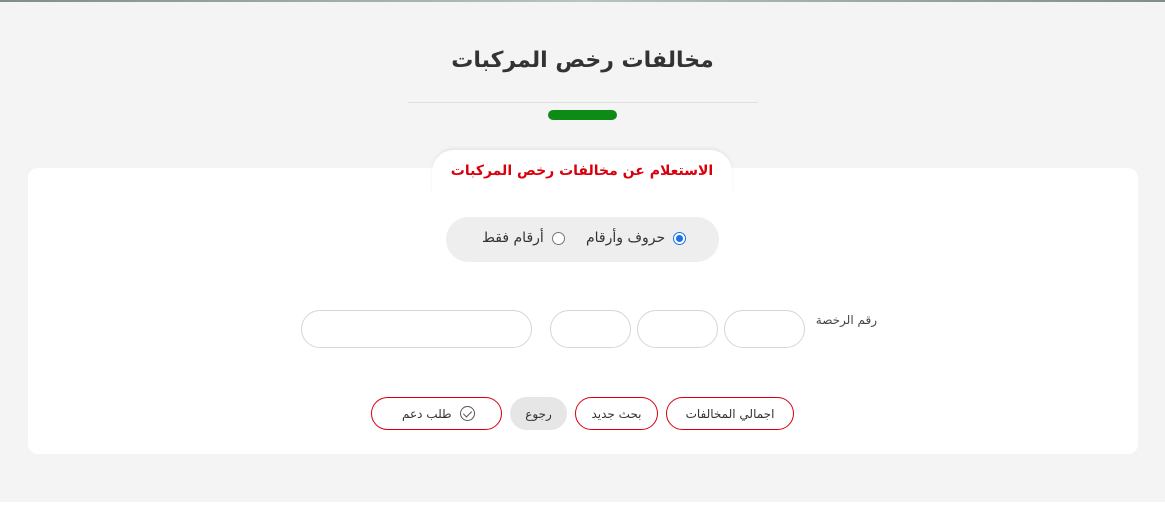 The width and height of the screenshot is (1165, 512). What do you see at coordinates (846, 320) in the screenshot?
I see `license-number-label: رقم الرخصة` at bounding box center [846, 320].